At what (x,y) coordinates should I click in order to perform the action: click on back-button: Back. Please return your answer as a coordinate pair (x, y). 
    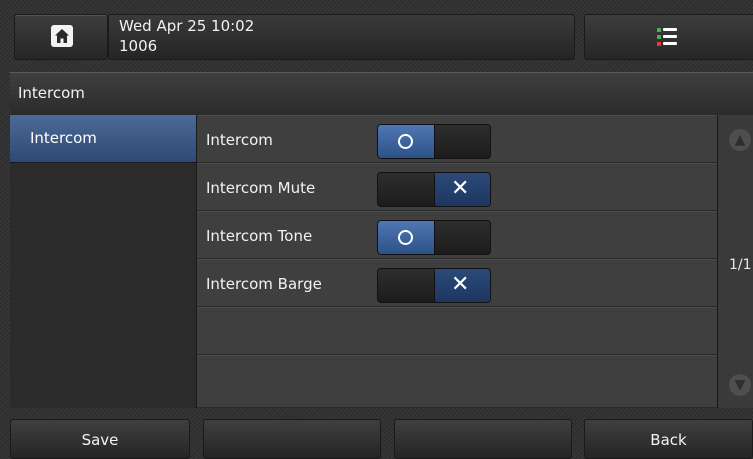
    Looking at the image, I should click on (668, 439).